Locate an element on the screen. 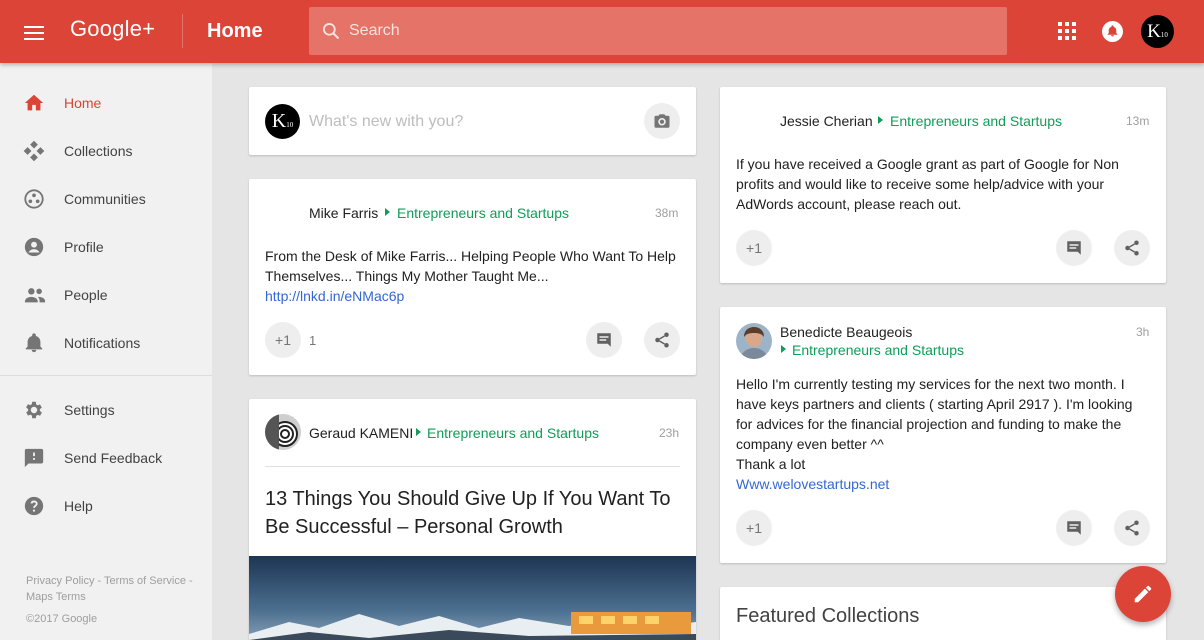  post-time: 3h is located at coordinates (1143, 332).